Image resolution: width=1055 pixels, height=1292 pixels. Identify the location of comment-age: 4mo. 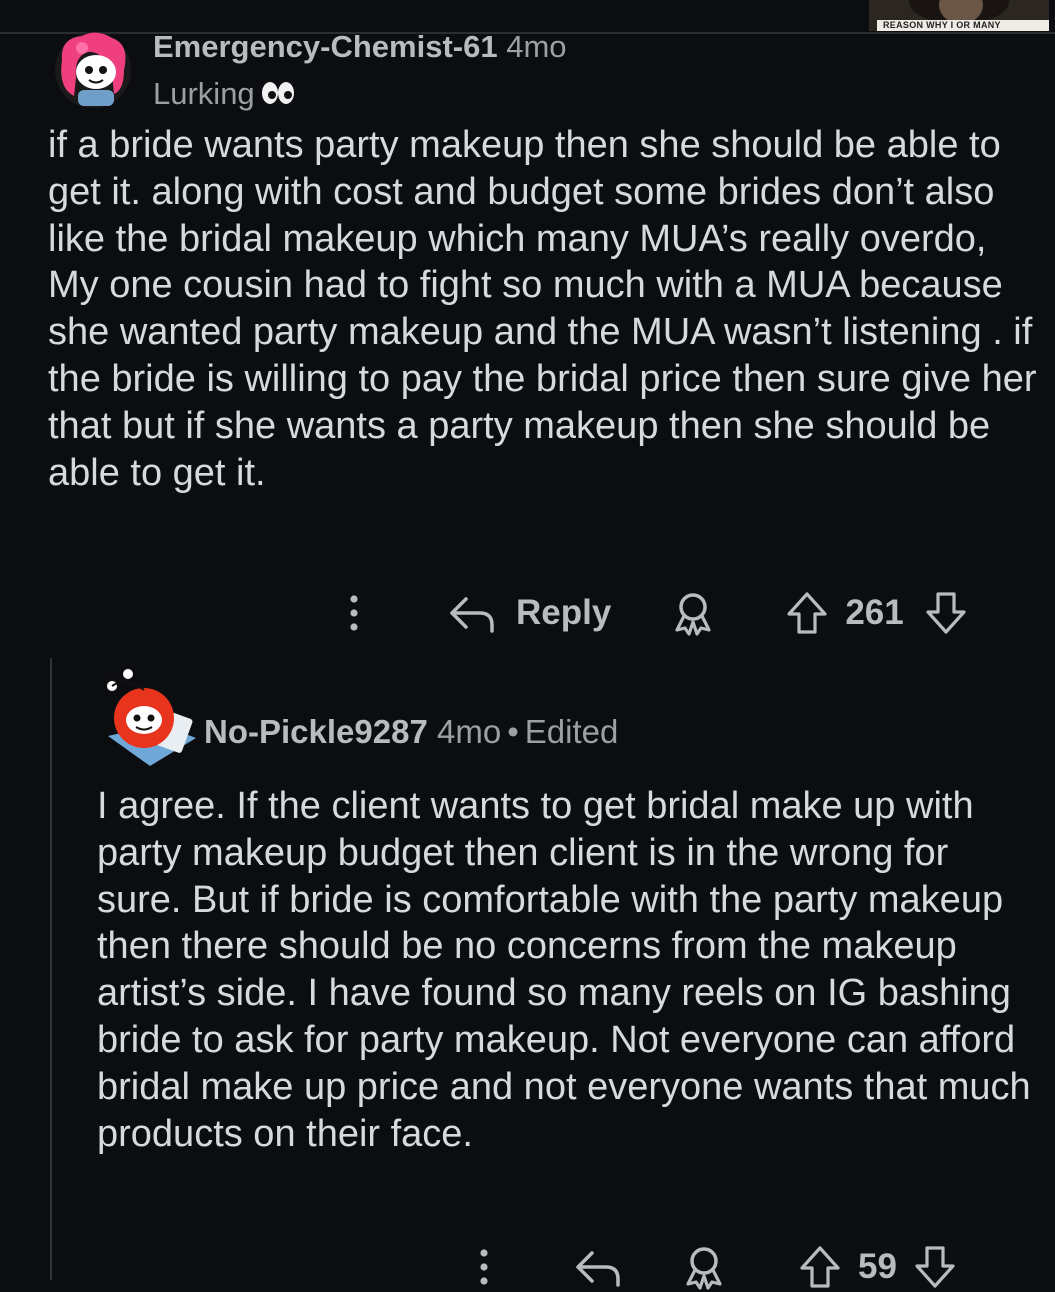
(536, 46).